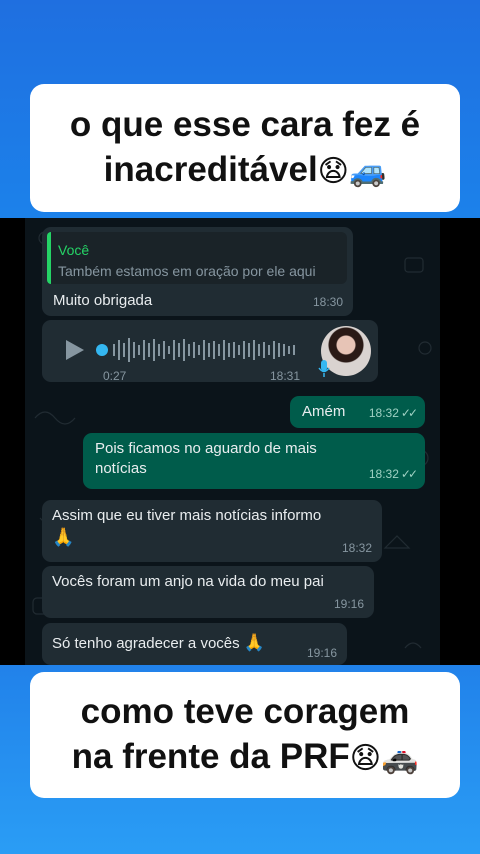 The image size is (480, 854). I want to click on caption-top: o que esse cara fez é inacreditável😧🚙, so click(245, 148).